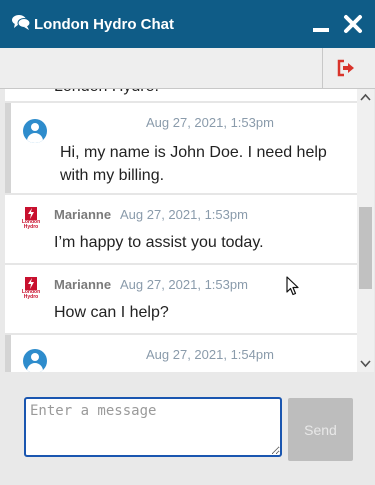 The image size is (375, 485). I want to click on message-list-scrollbar, so click(365, 230).